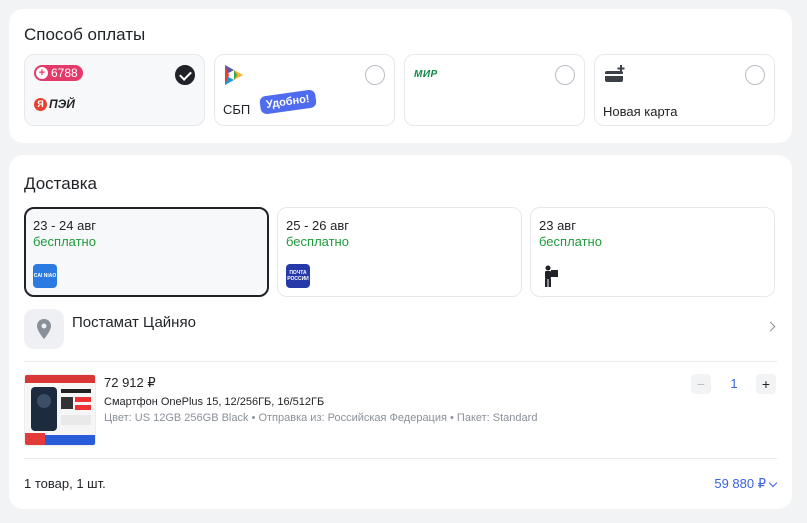 This screenshot has height=523, width=807. What do you see at coordinates (237, 109) in the screenshot?
I see `sbp-label: СБП` at bounding box center [237, 109].